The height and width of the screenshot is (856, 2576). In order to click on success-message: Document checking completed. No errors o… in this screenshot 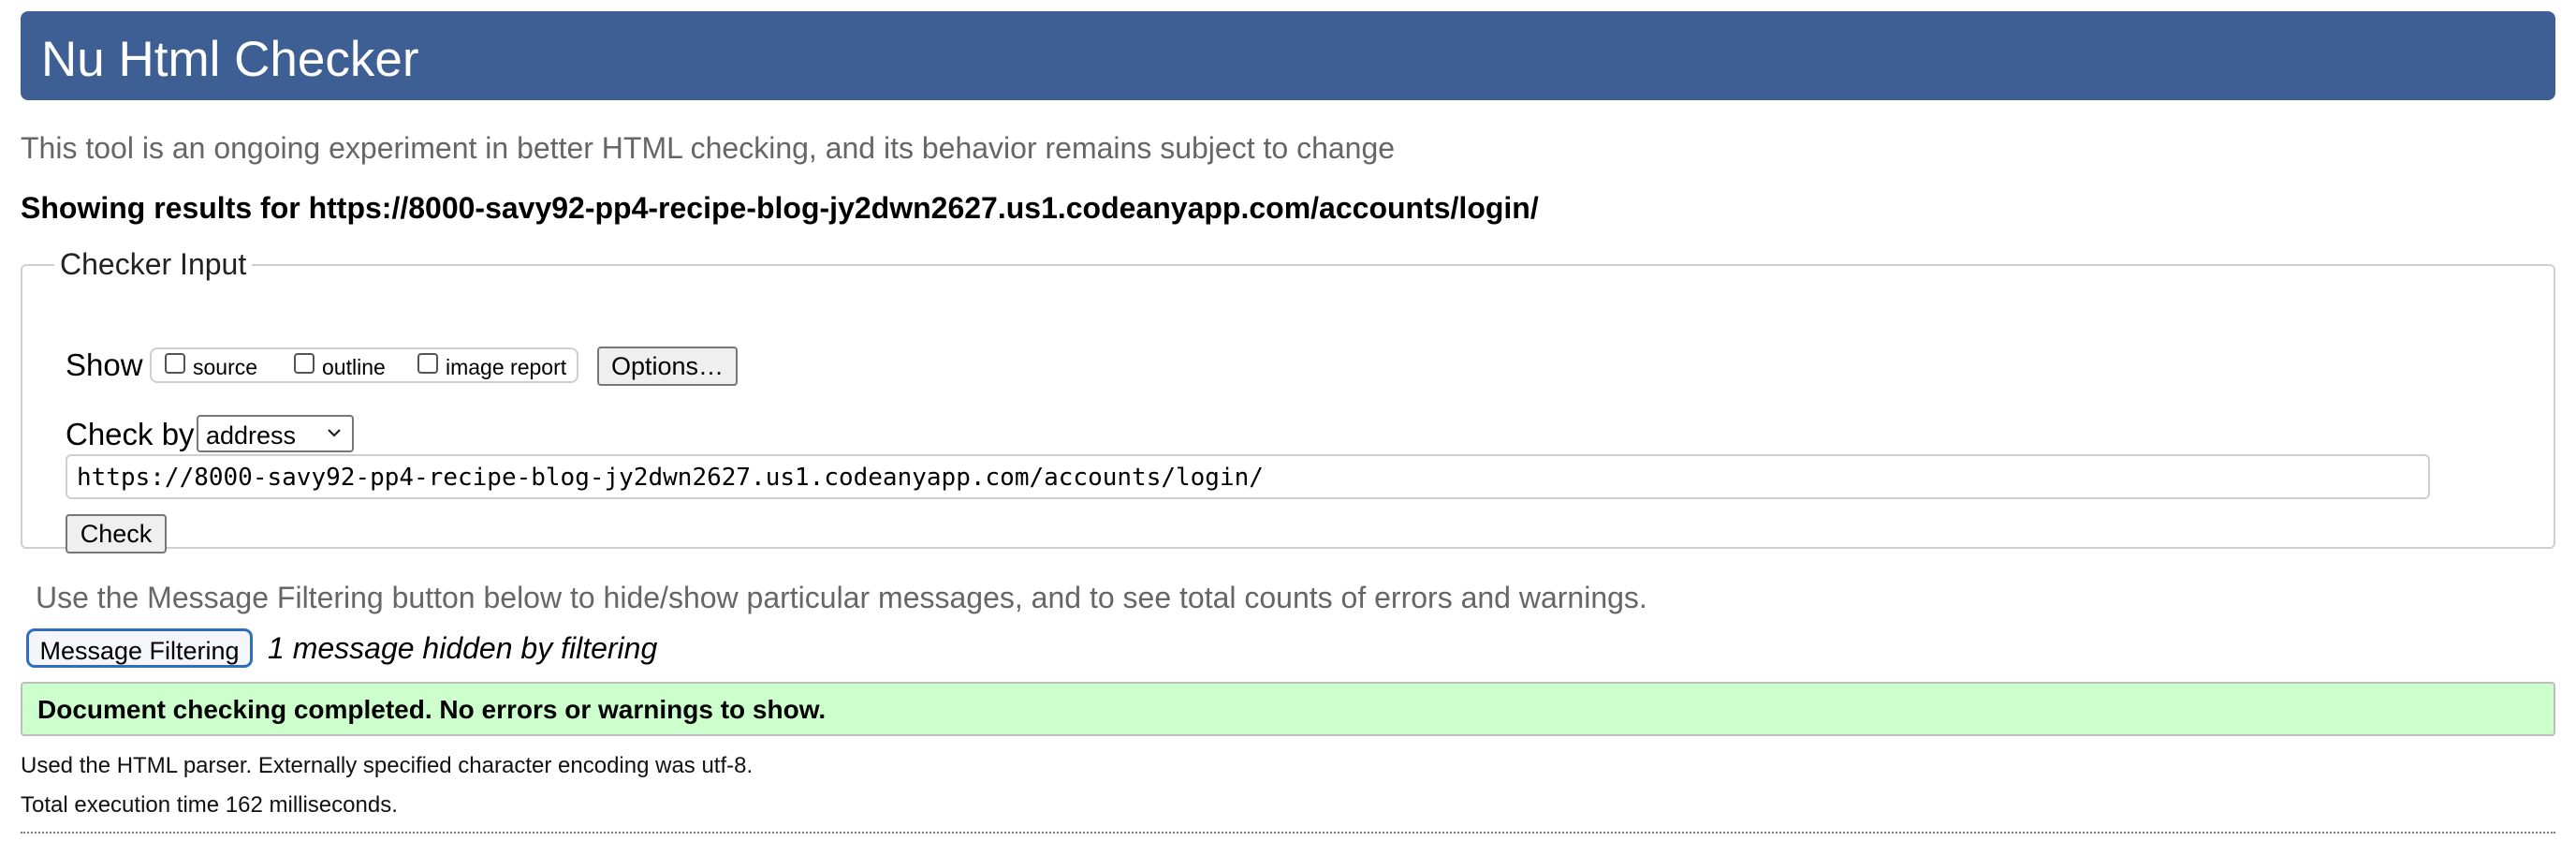, I will do `click(432, 709)`.